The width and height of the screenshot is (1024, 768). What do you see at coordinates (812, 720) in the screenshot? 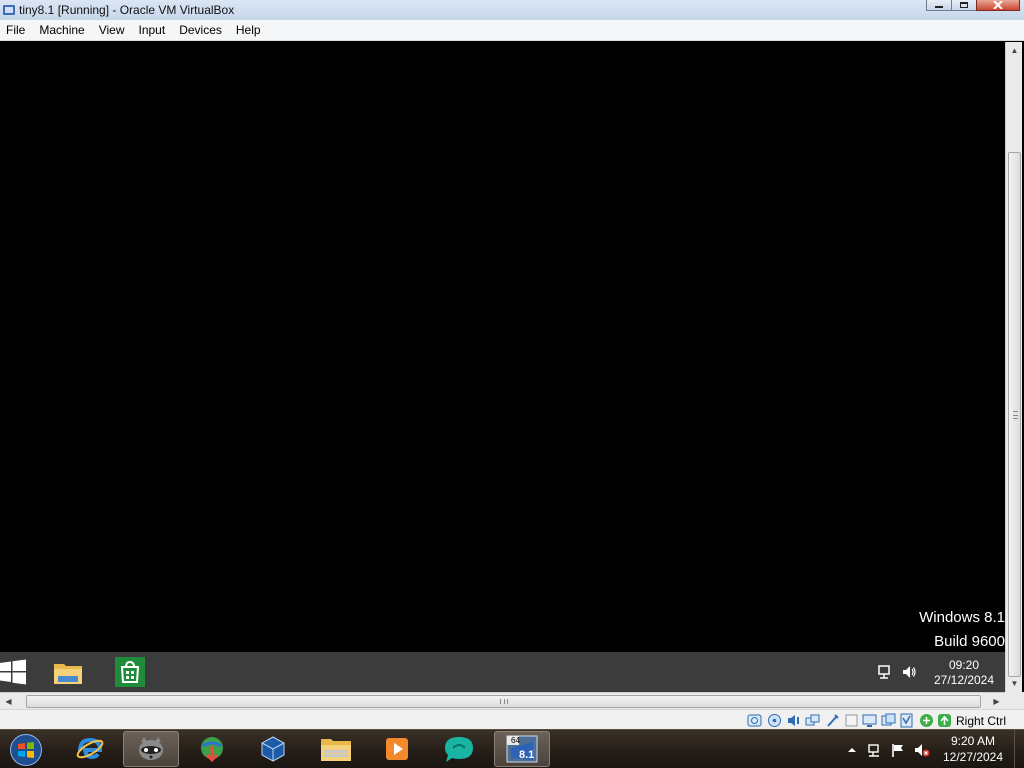
I see `network-adapters-icon` at bounding box center [812, 720].